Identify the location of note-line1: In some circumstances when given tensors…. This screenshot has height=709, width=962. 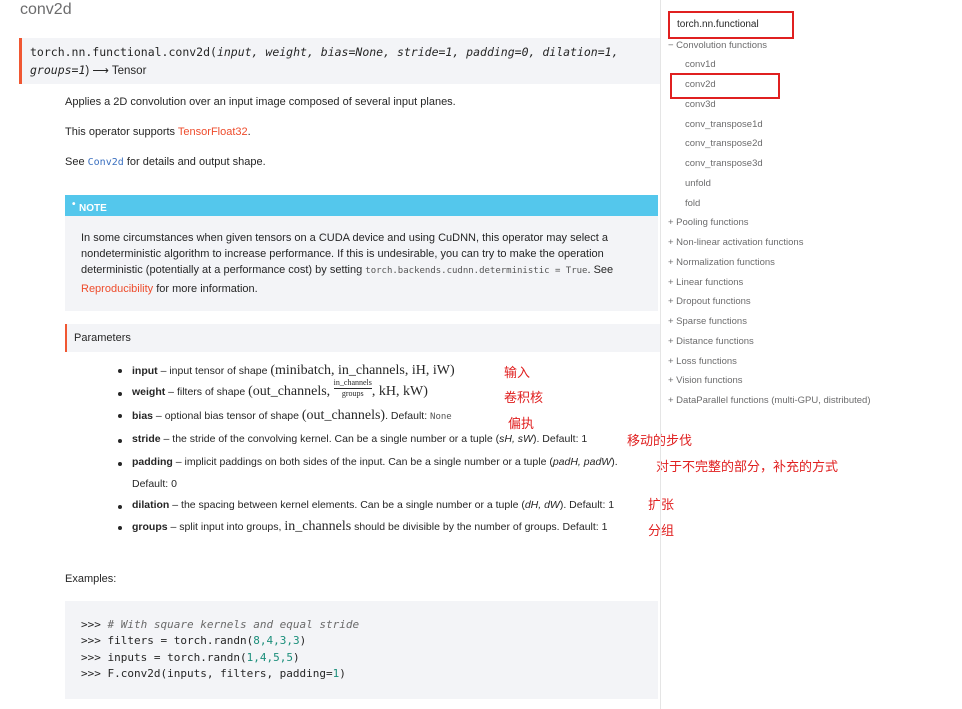
(345, 238).